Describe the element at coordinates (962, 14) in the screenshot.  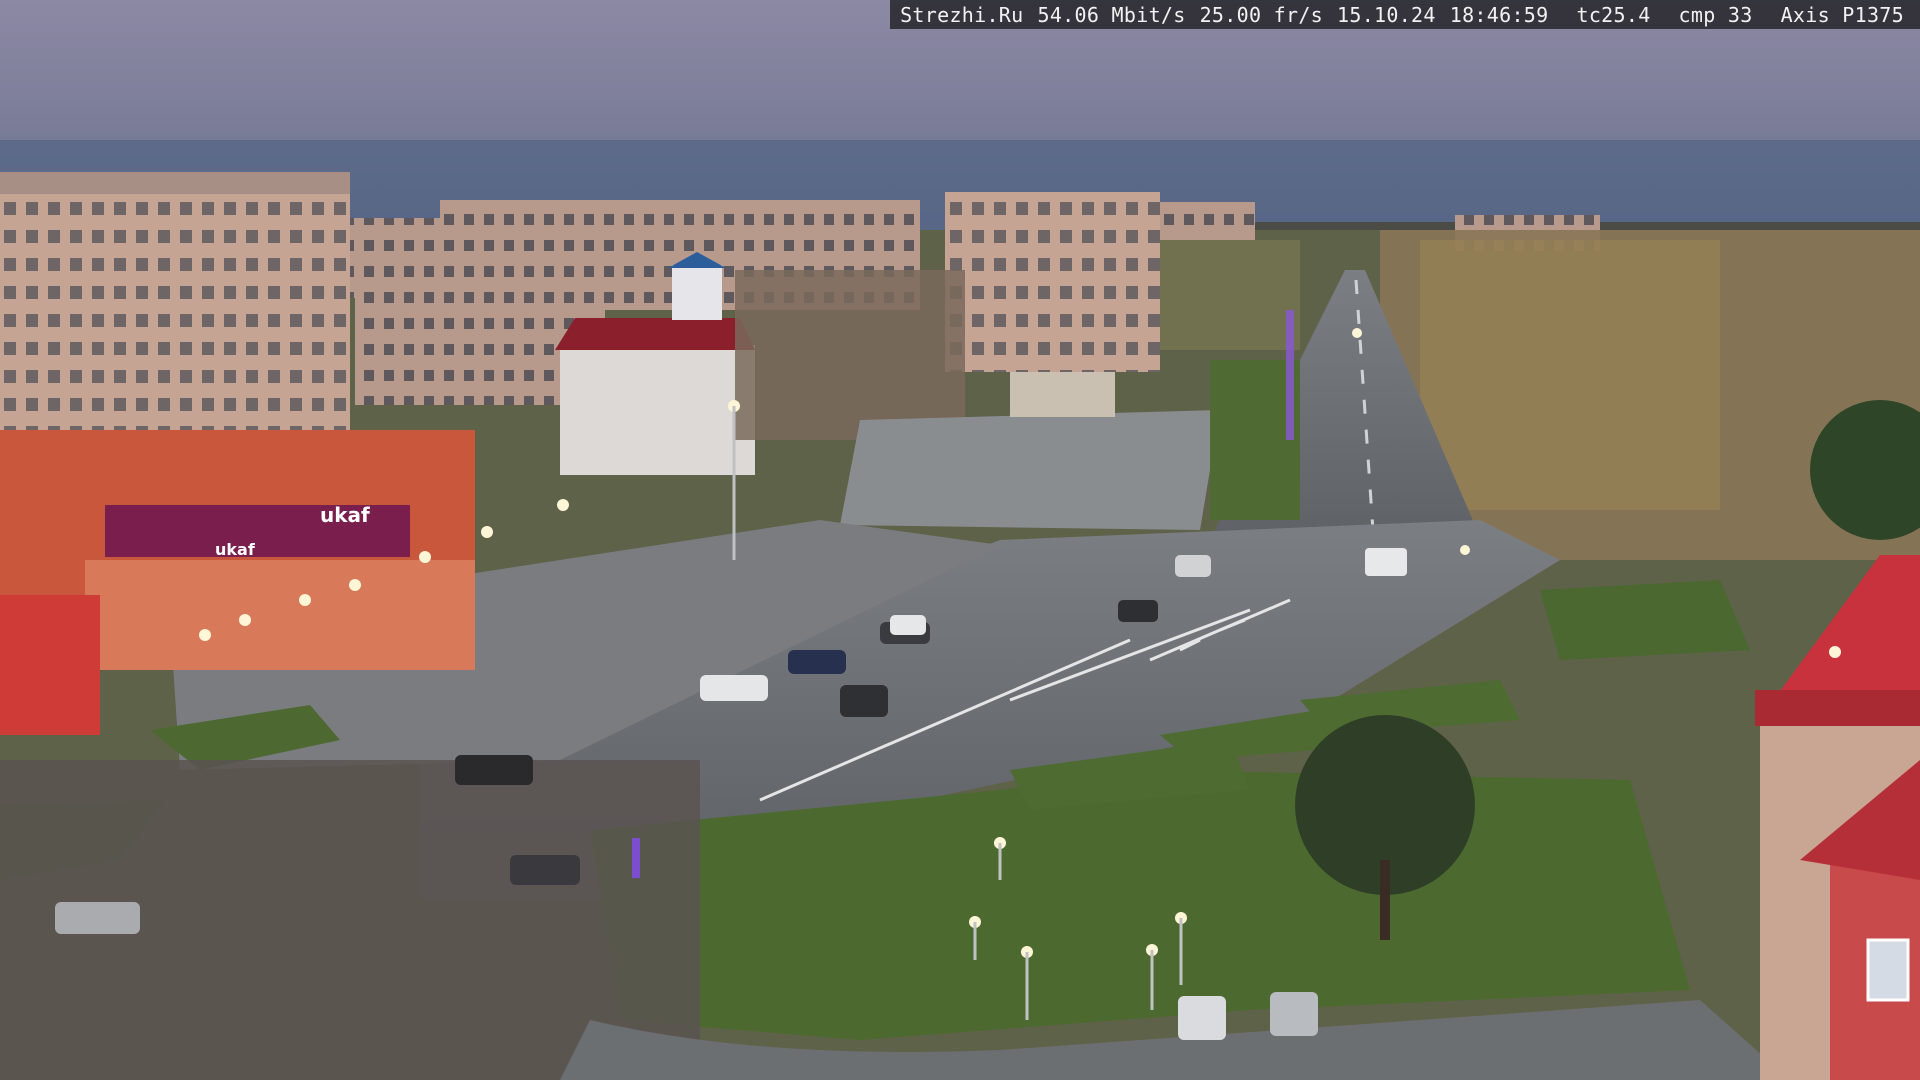
I see `site-label: Strezhi.Ru` at that location.